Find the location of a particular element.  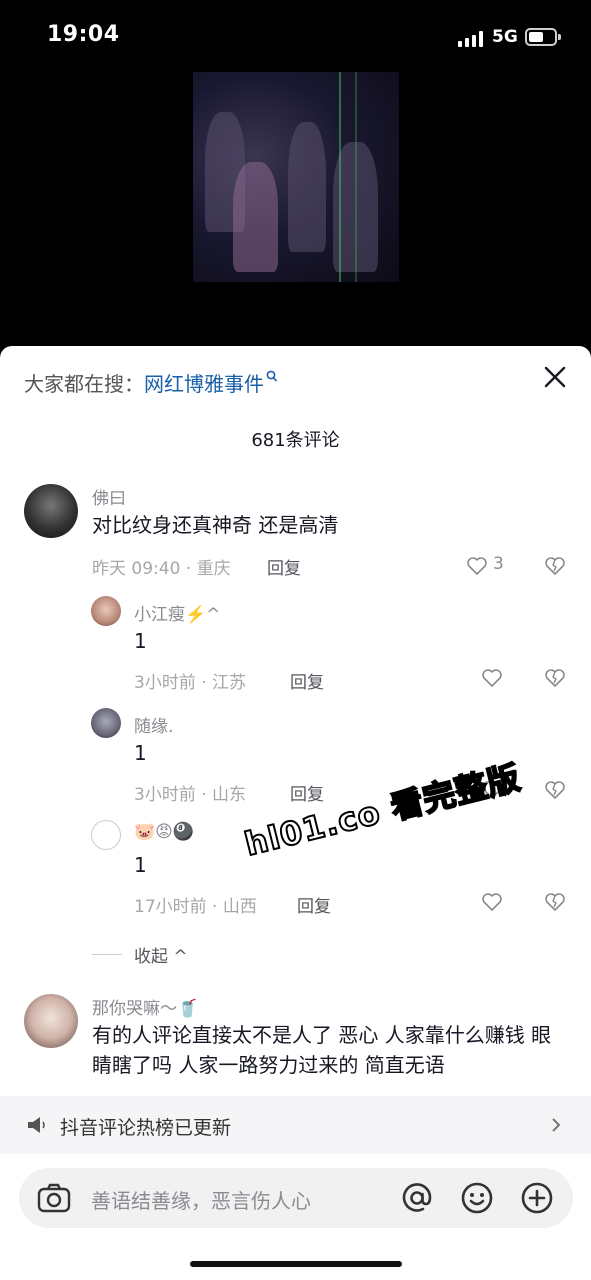

collapse-label: 收起 ^ is located at coordinates (161, 957).